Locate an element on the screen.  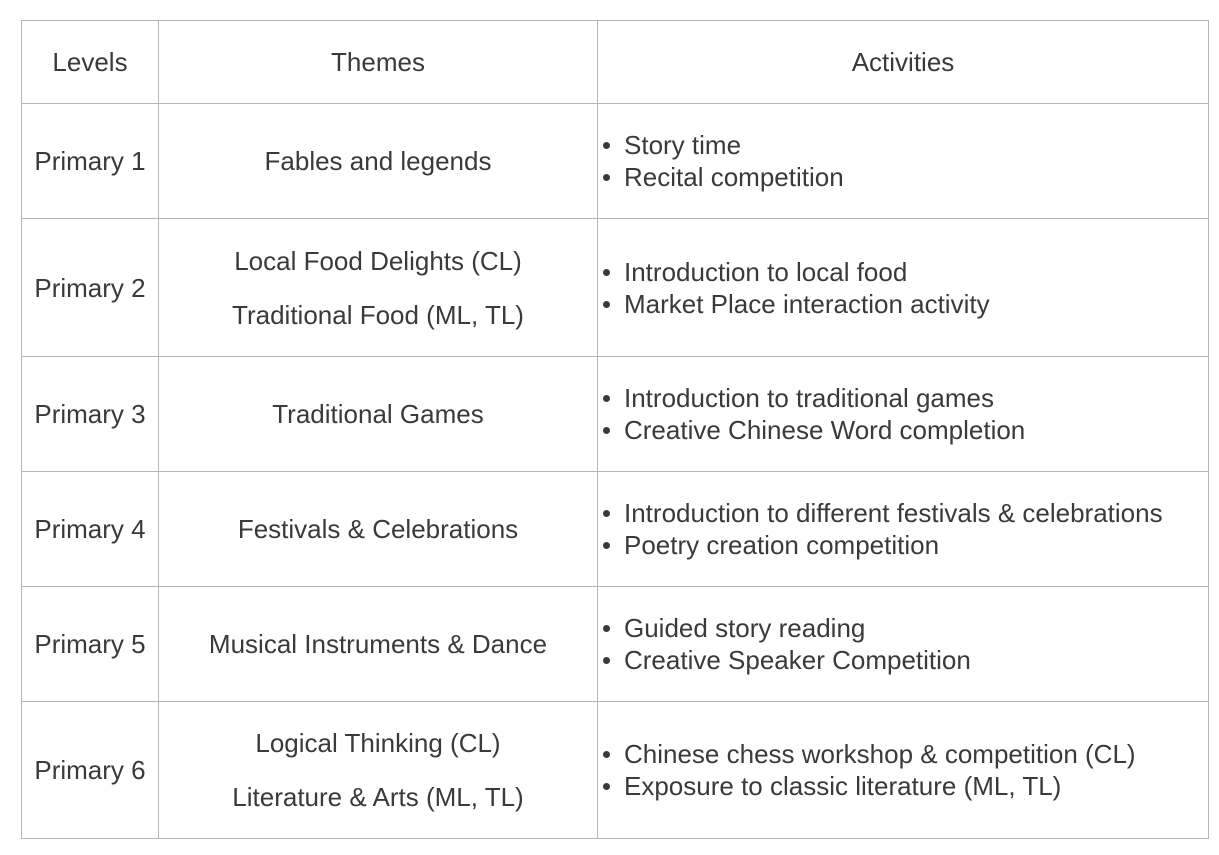
header-levels: Levels is located at coordinates (90, 62).